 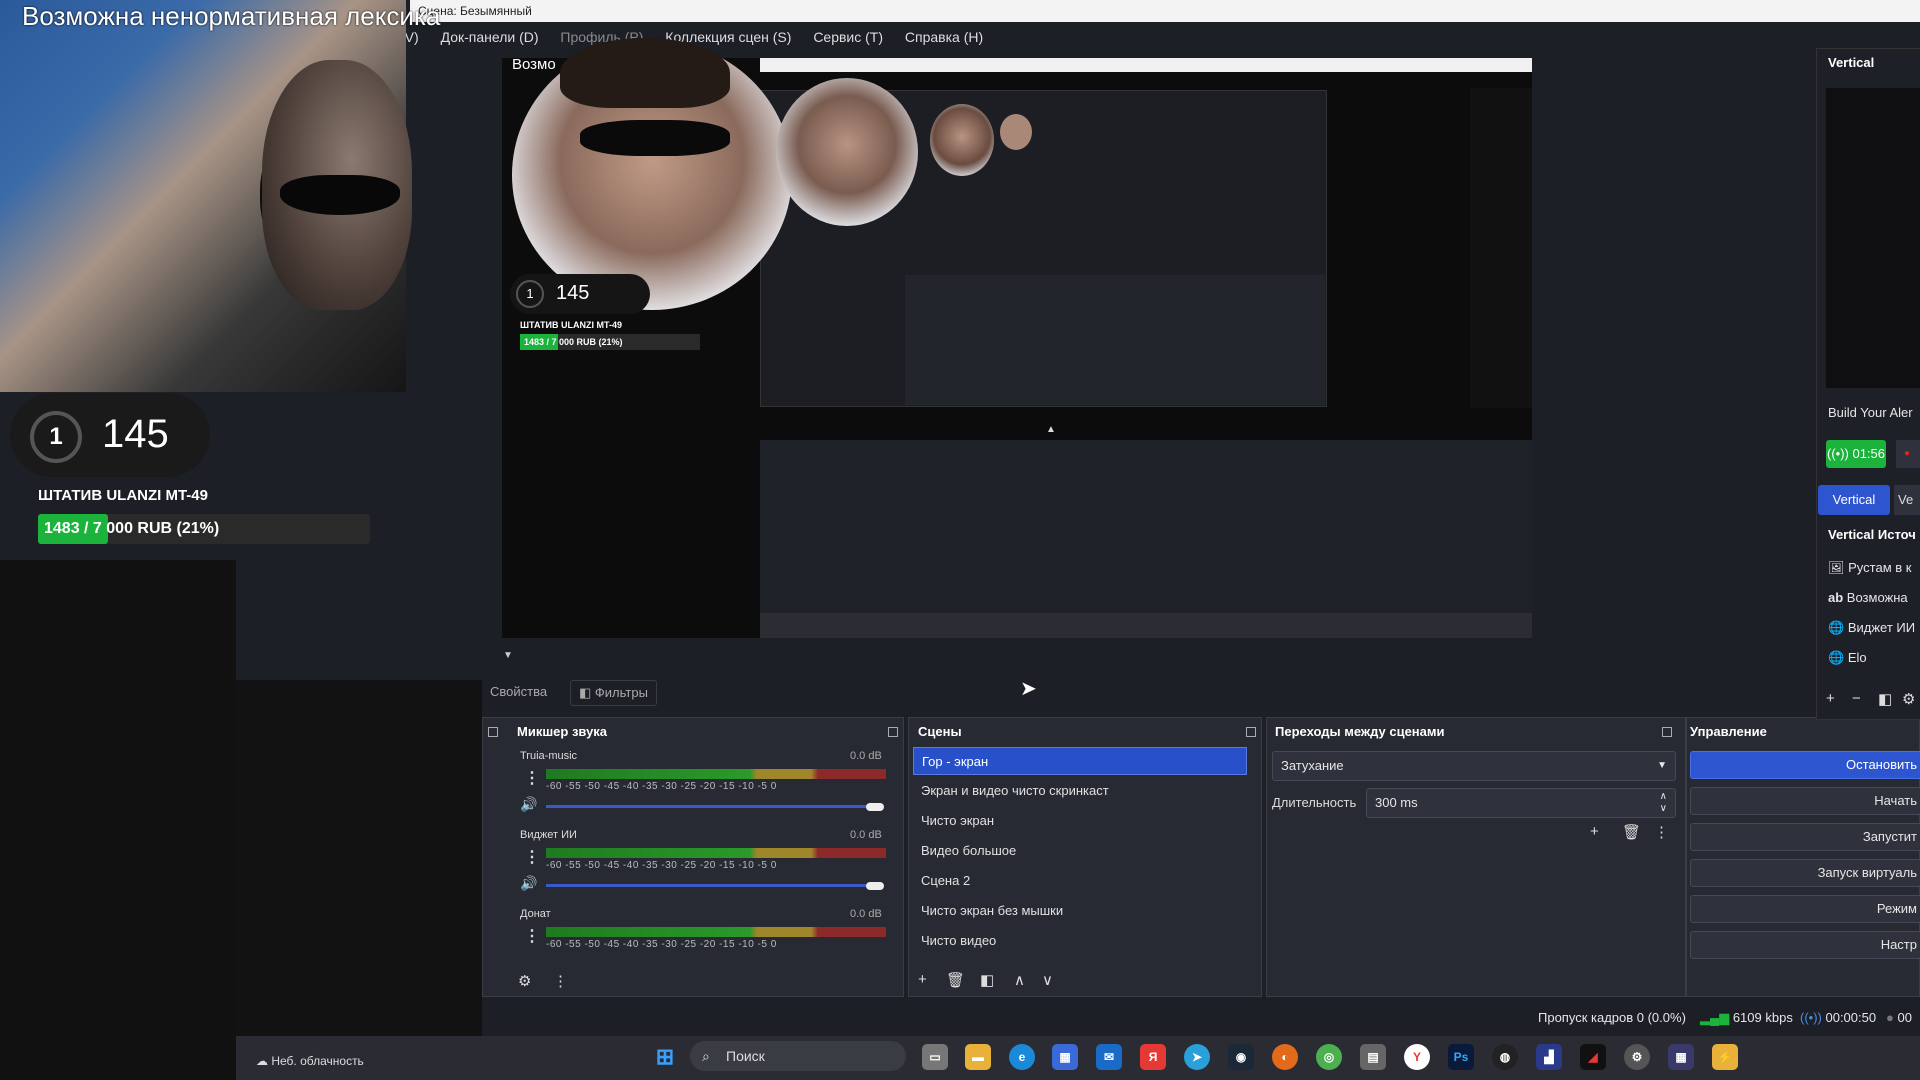 I want to click on properties-label: Свойства, so click(x=519, y=691).